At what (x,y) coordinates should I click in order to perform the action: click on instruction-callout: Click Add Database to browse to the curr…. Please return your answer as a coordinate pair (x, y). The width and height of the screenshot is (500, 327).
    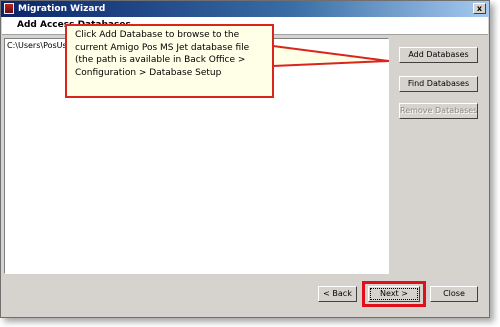
    Looking at the image, I should click on (169, 61).